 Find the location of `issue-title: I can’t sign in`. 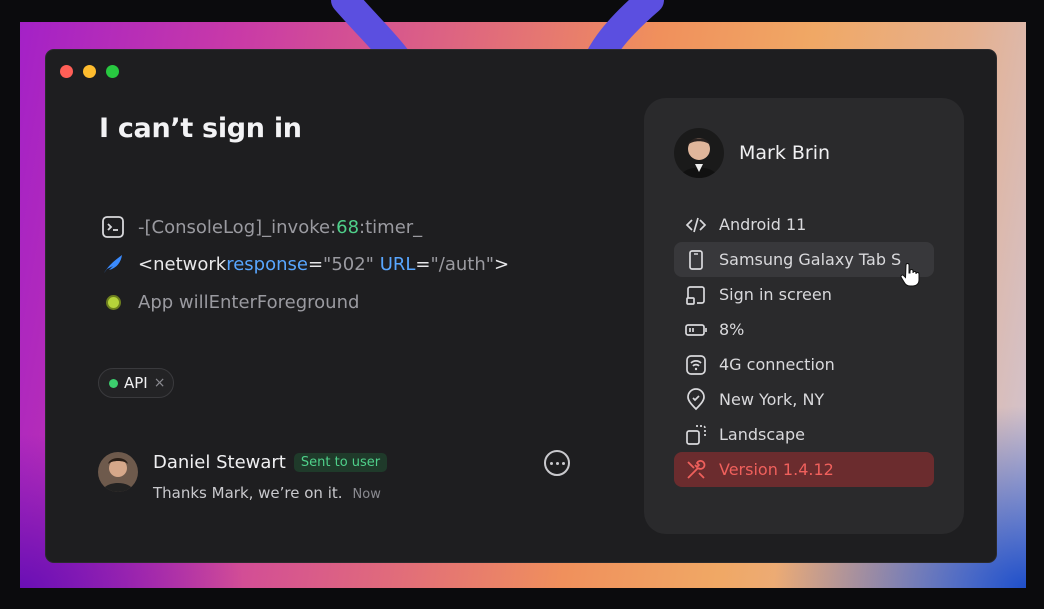

issue-title: I can’t sign in is located at coordinates (200, 128).